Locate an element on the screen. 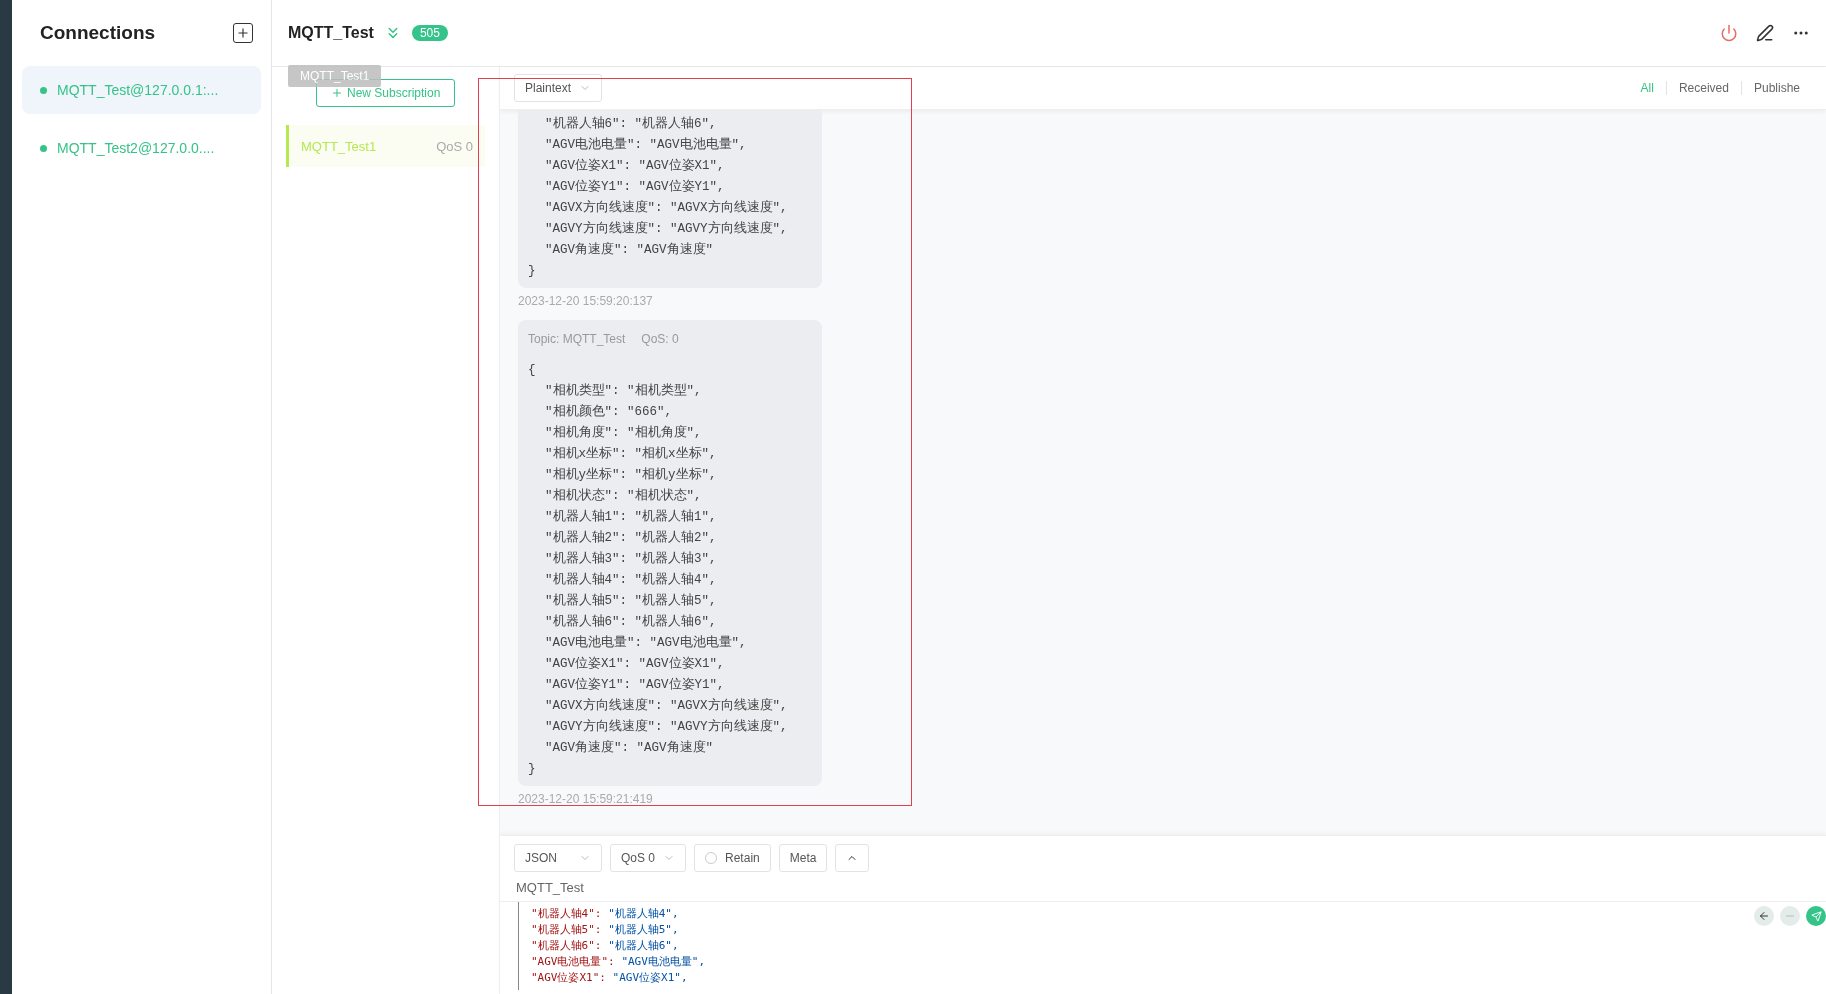 The width and height of the screenshot is (1826, 994). code-line: "机器人轴3": "机器人轴3", is located at coordinates (631, 559).